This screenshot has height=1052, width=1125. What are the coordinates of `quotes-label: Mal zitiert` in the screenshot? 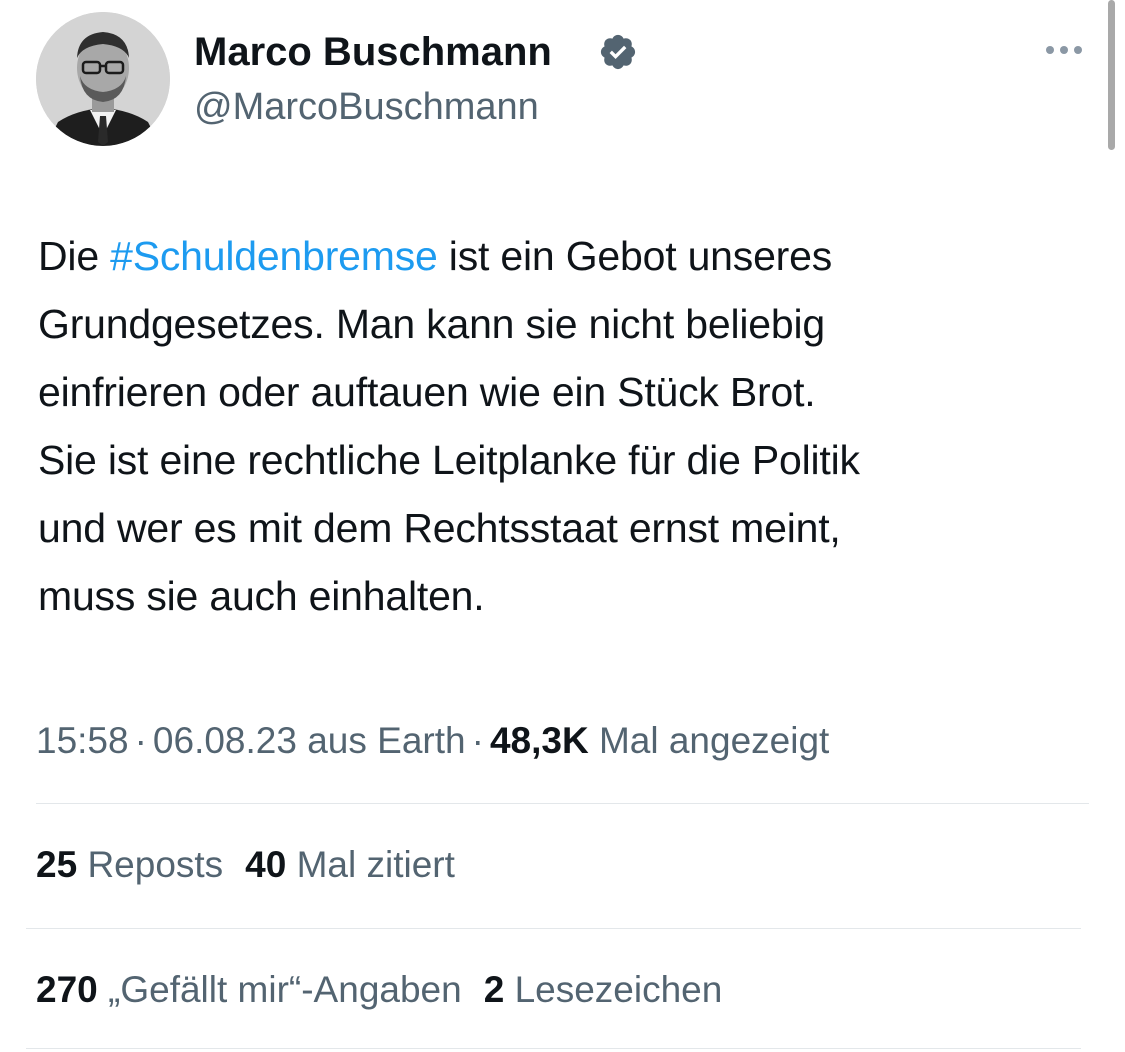 It's located at (375, 864).